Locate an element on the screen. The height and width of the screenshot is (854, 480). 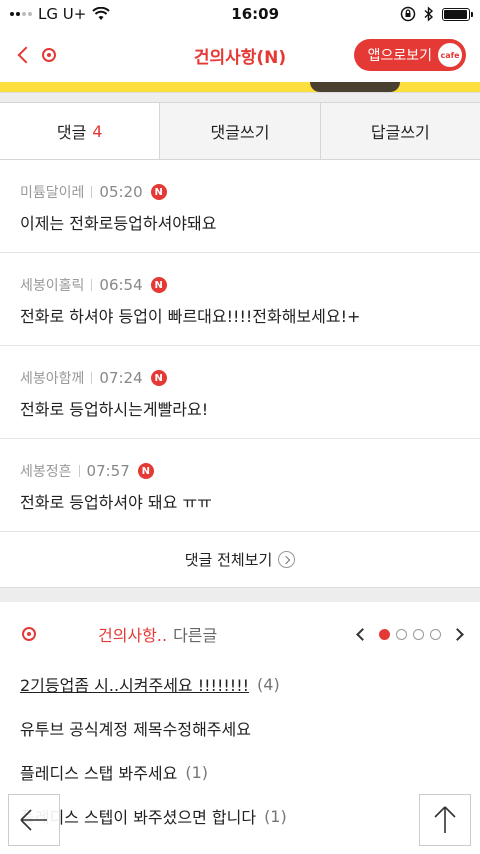
back-button is located at coordinates (34, 820).